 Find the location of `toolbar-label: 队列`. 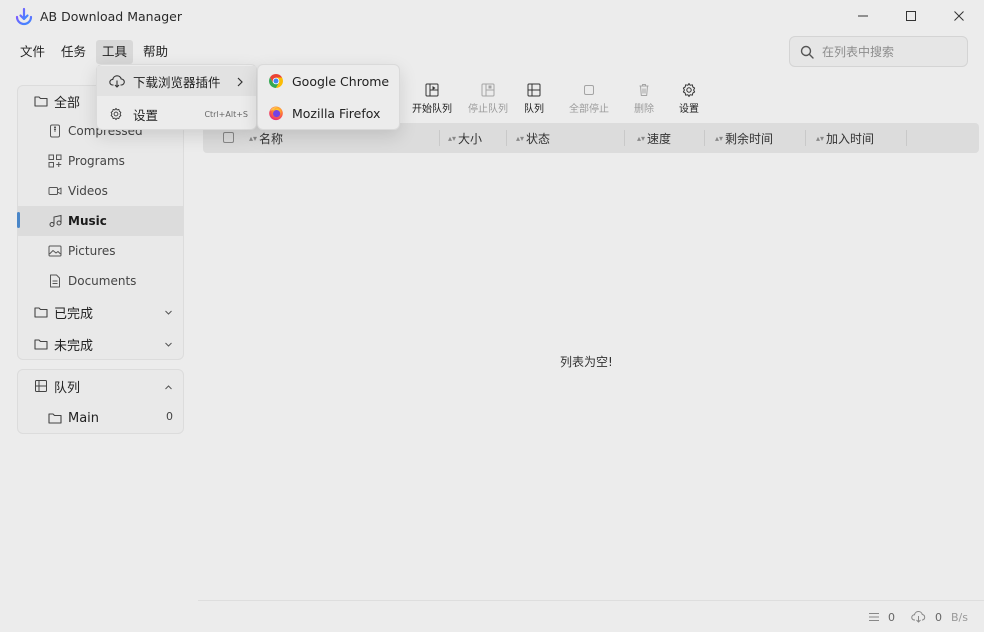

toolbar-label: 队列 is located at coordinates (534, 109).